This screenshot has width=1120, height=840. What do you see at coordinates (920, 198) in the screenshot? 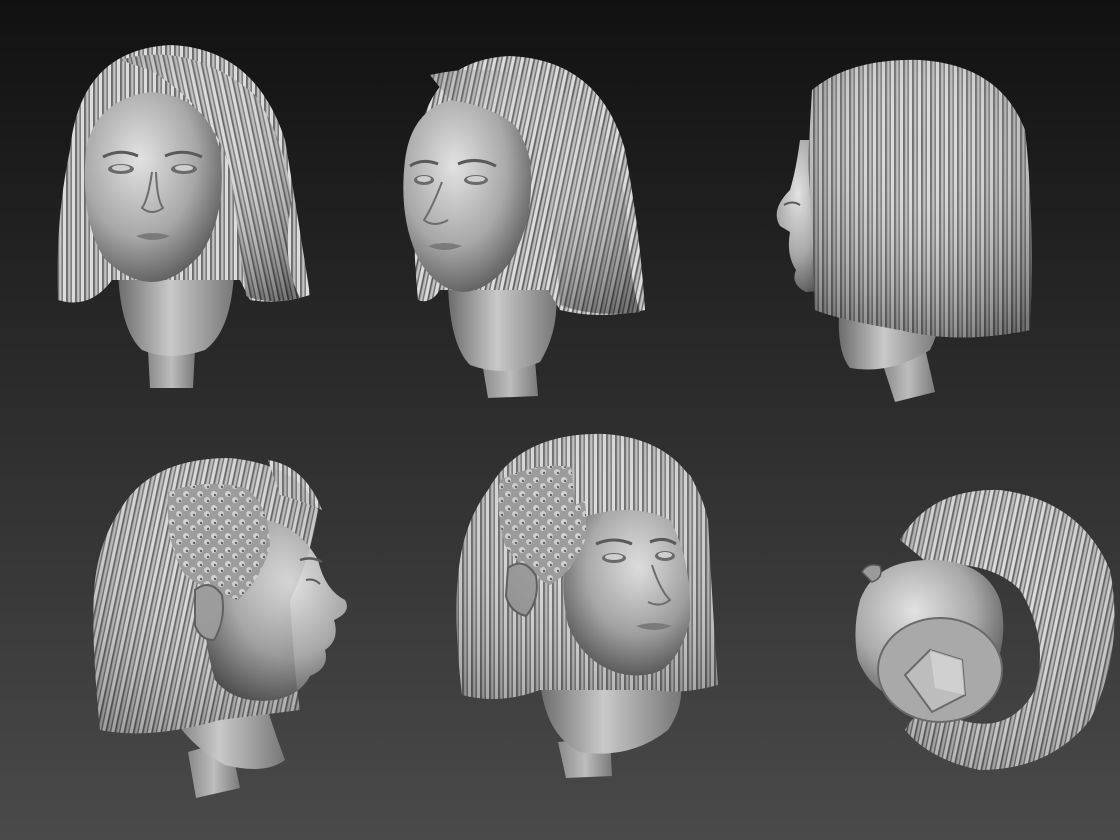
I see `hair-shadow` at bounding box center [920, 198].